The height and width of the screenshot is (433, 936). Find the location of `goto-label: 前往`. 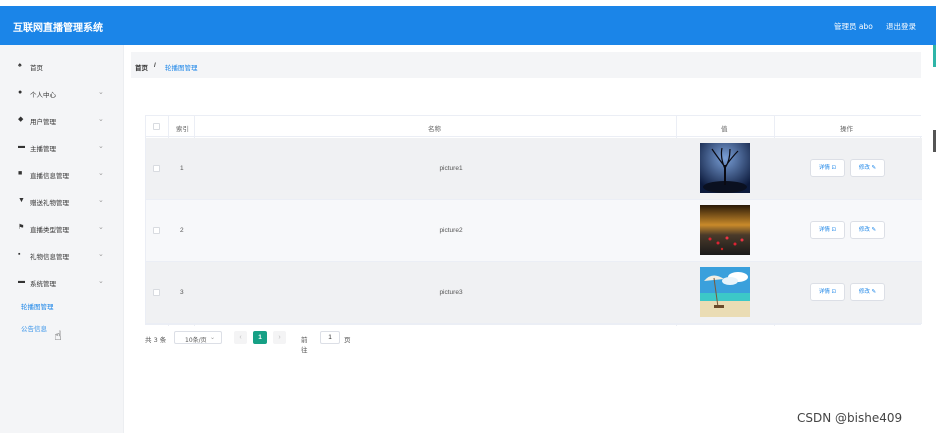

goto-label: 前往 is located at coordinates (304, 345).